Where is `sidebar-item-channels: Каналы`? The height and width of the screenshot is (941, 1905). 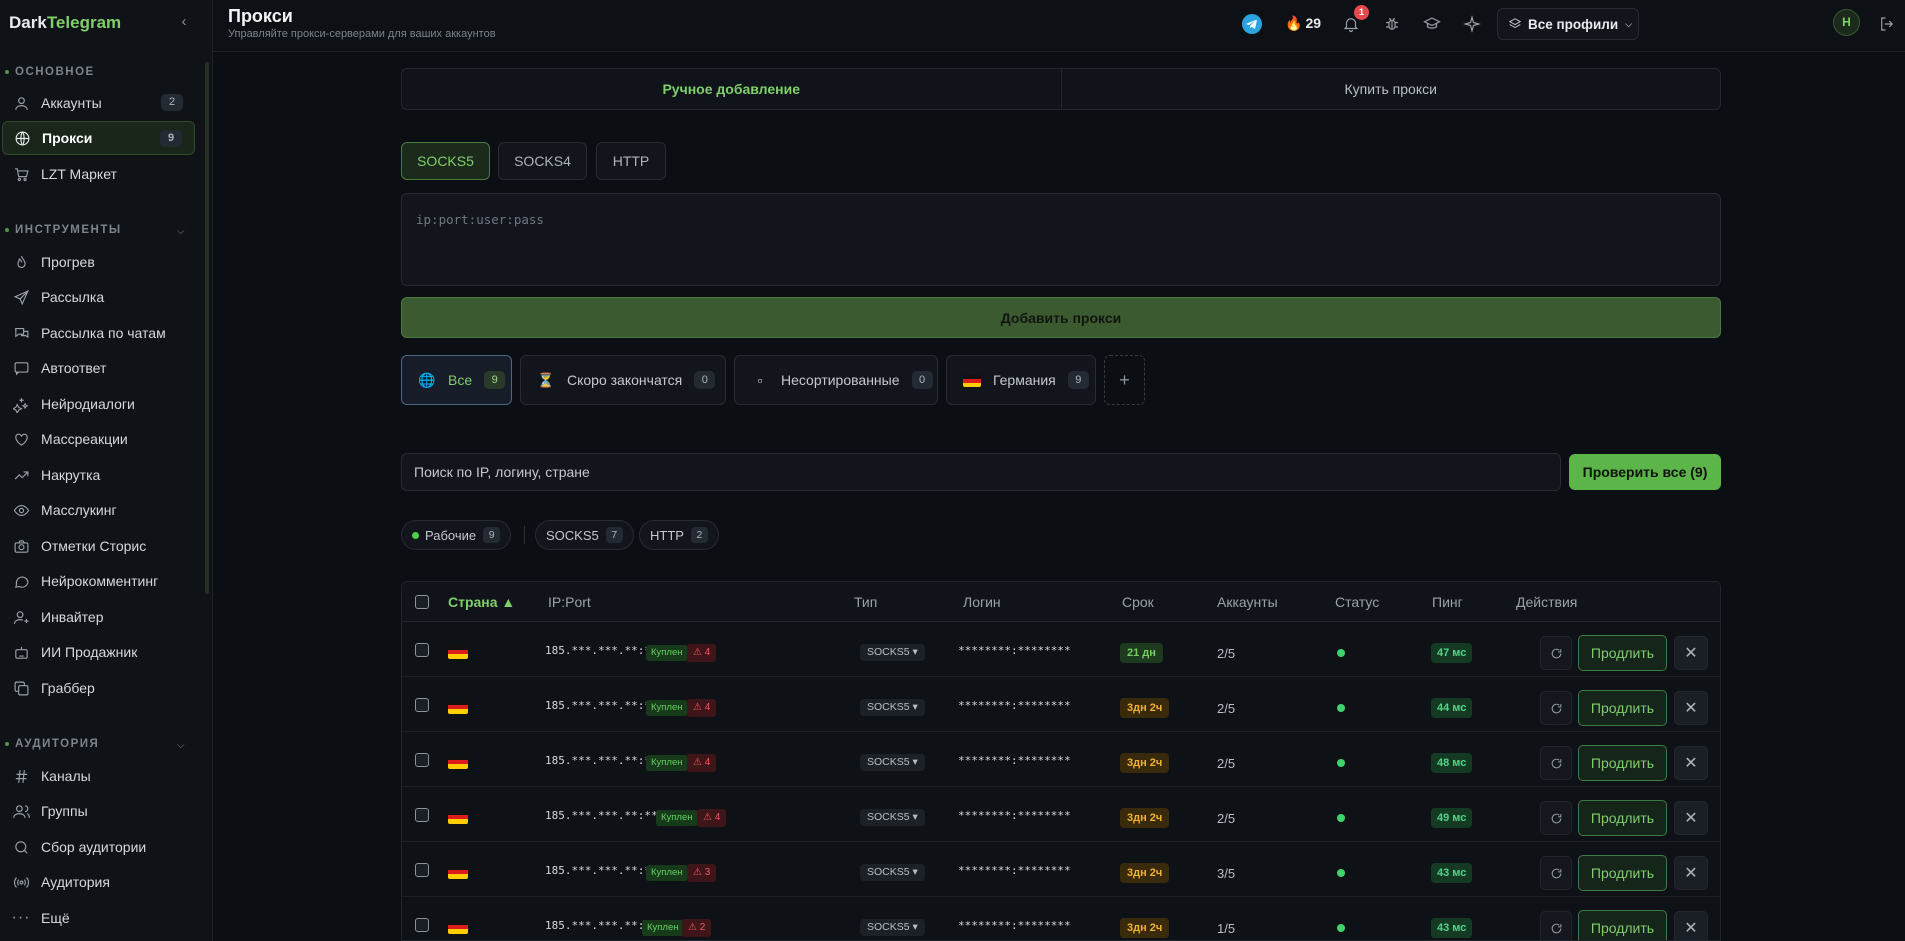
sidebar-item-channels: Каналы is located at coordinates (98, 776).